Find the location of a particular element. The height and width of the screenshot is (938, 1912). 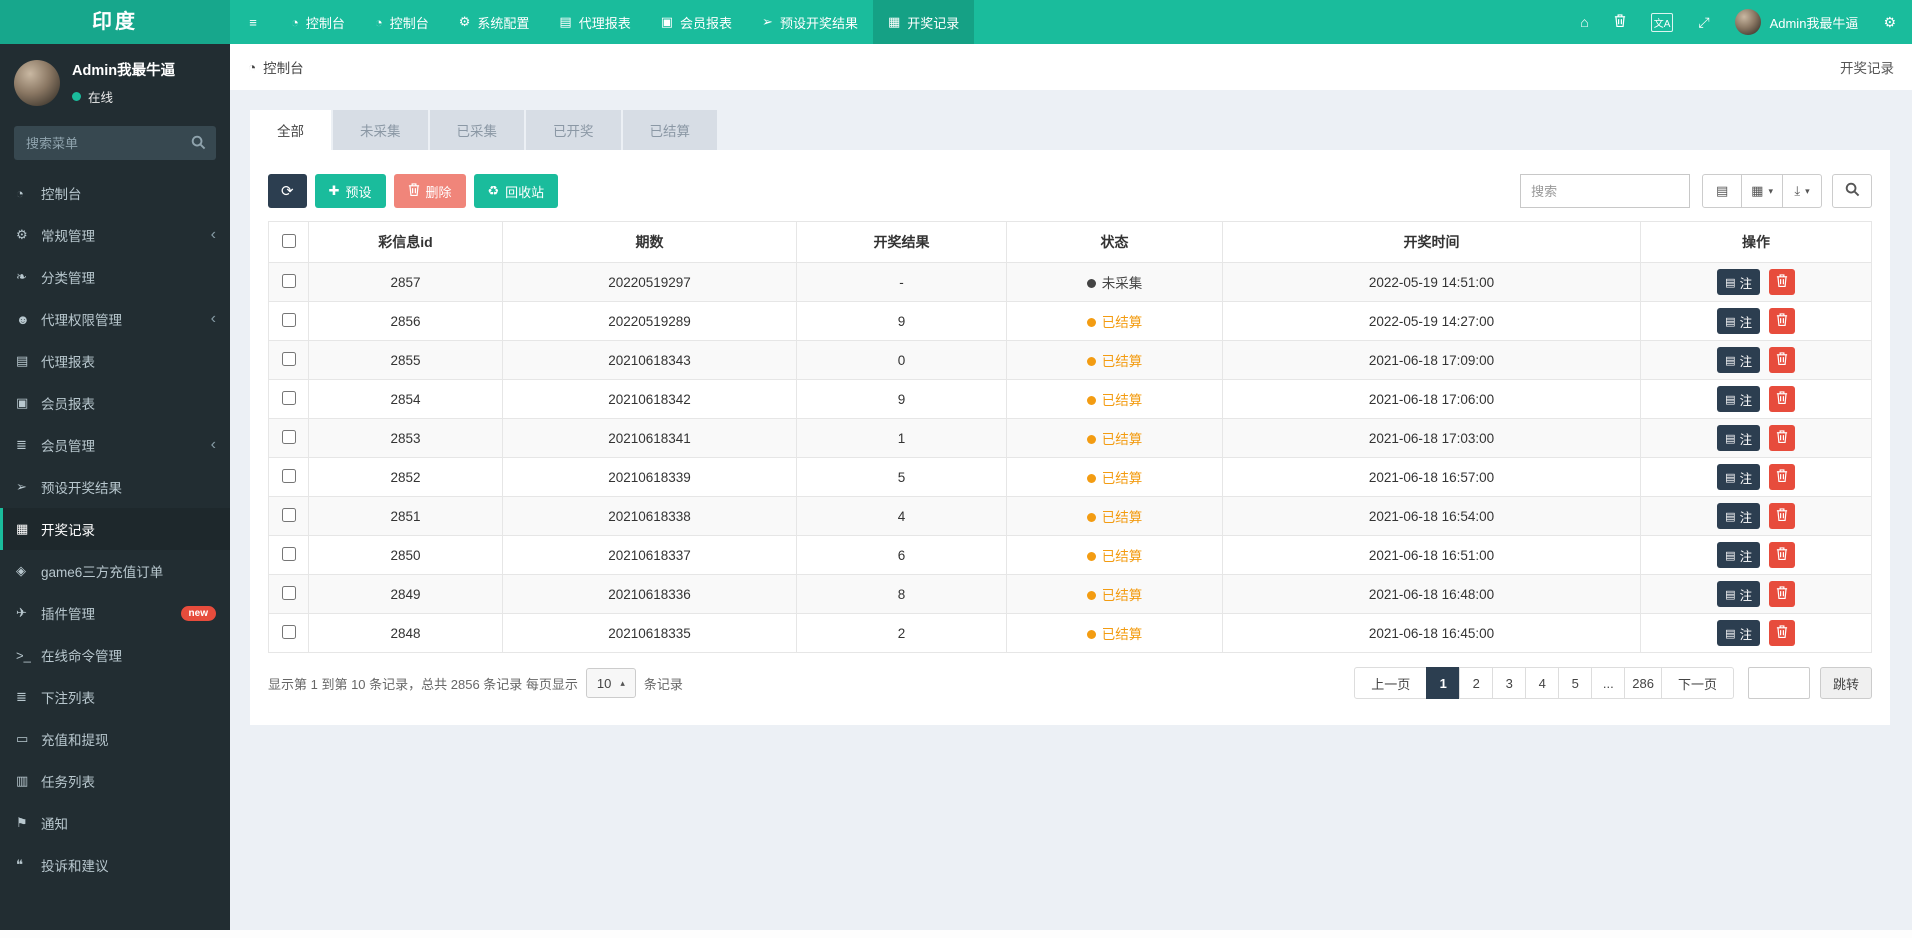

tab-2: 已采集 is located at coordinates (476, 130).